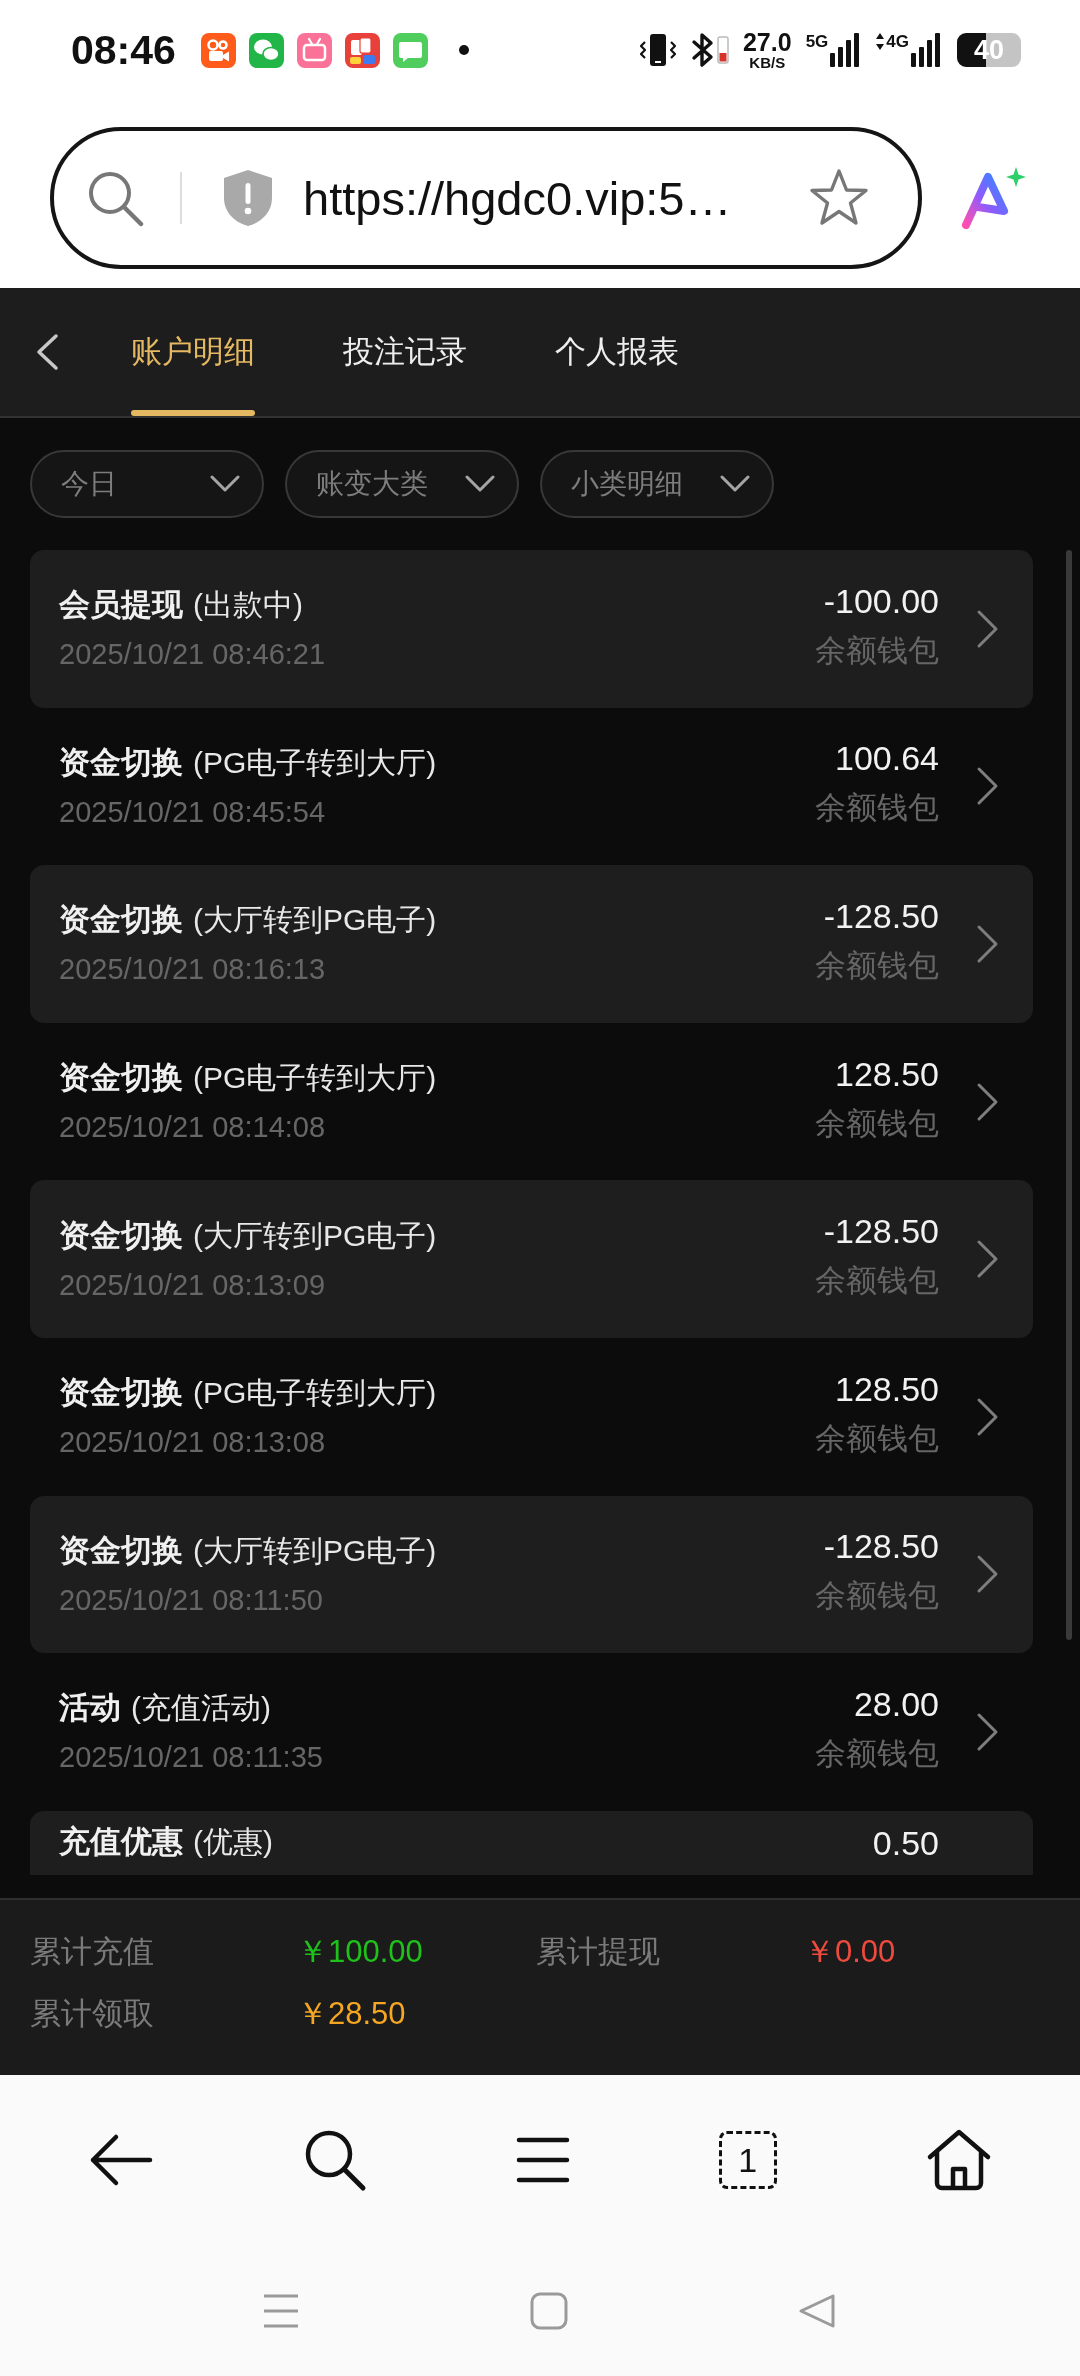 This screenshot has height=2376, width=1080. What do you see at coordinates (767, 42) in the screenshot?
I see `network-speed: 27.0` at bounding box center [767, 42].